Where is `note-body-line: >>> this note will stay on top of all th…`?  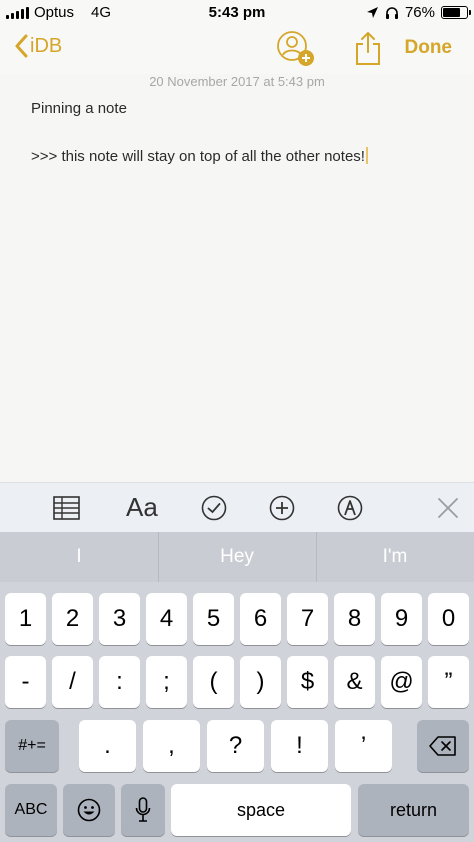
note-body-line: >>> this note will stay on top of all th… is located at coordinates (199, 156).